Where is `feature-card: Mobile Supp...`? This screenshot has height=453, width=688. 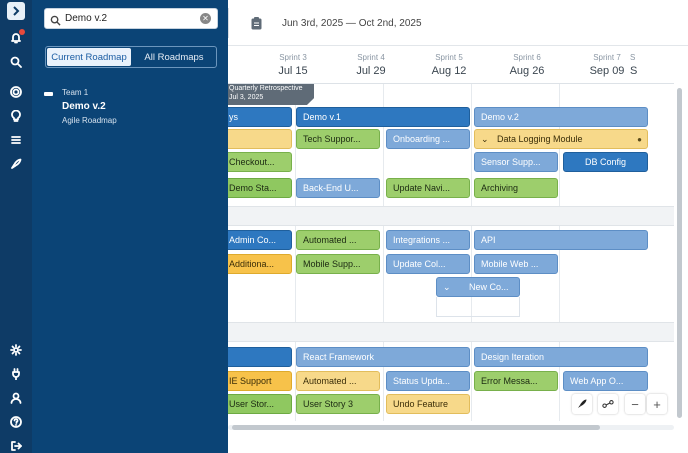 feature-card: Mobile Supp... is located at coordinates (338, 264).